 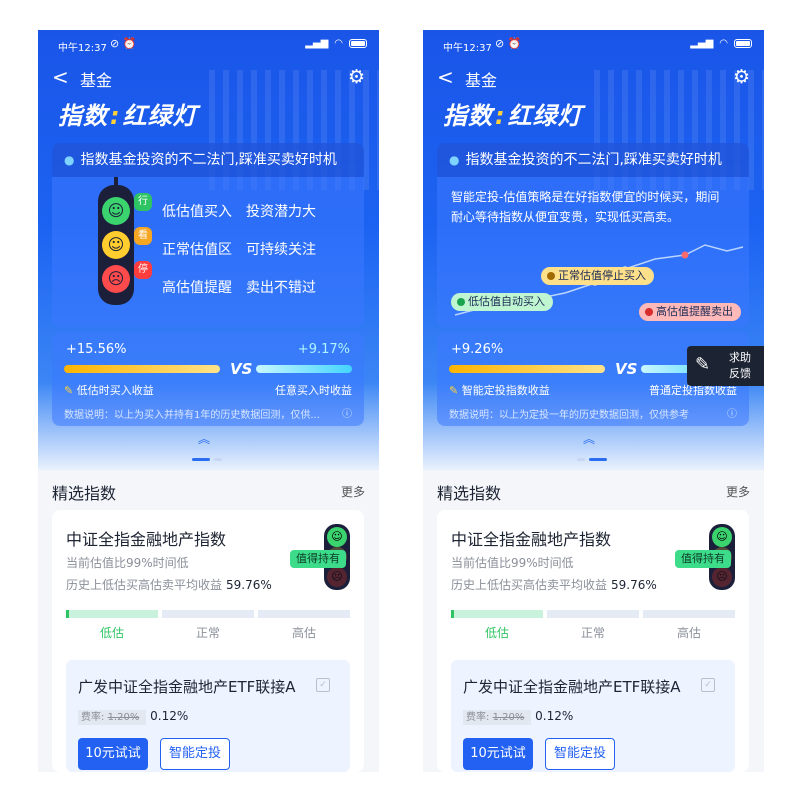 I want to click on curve-point-high, so click(x=685, y=255).